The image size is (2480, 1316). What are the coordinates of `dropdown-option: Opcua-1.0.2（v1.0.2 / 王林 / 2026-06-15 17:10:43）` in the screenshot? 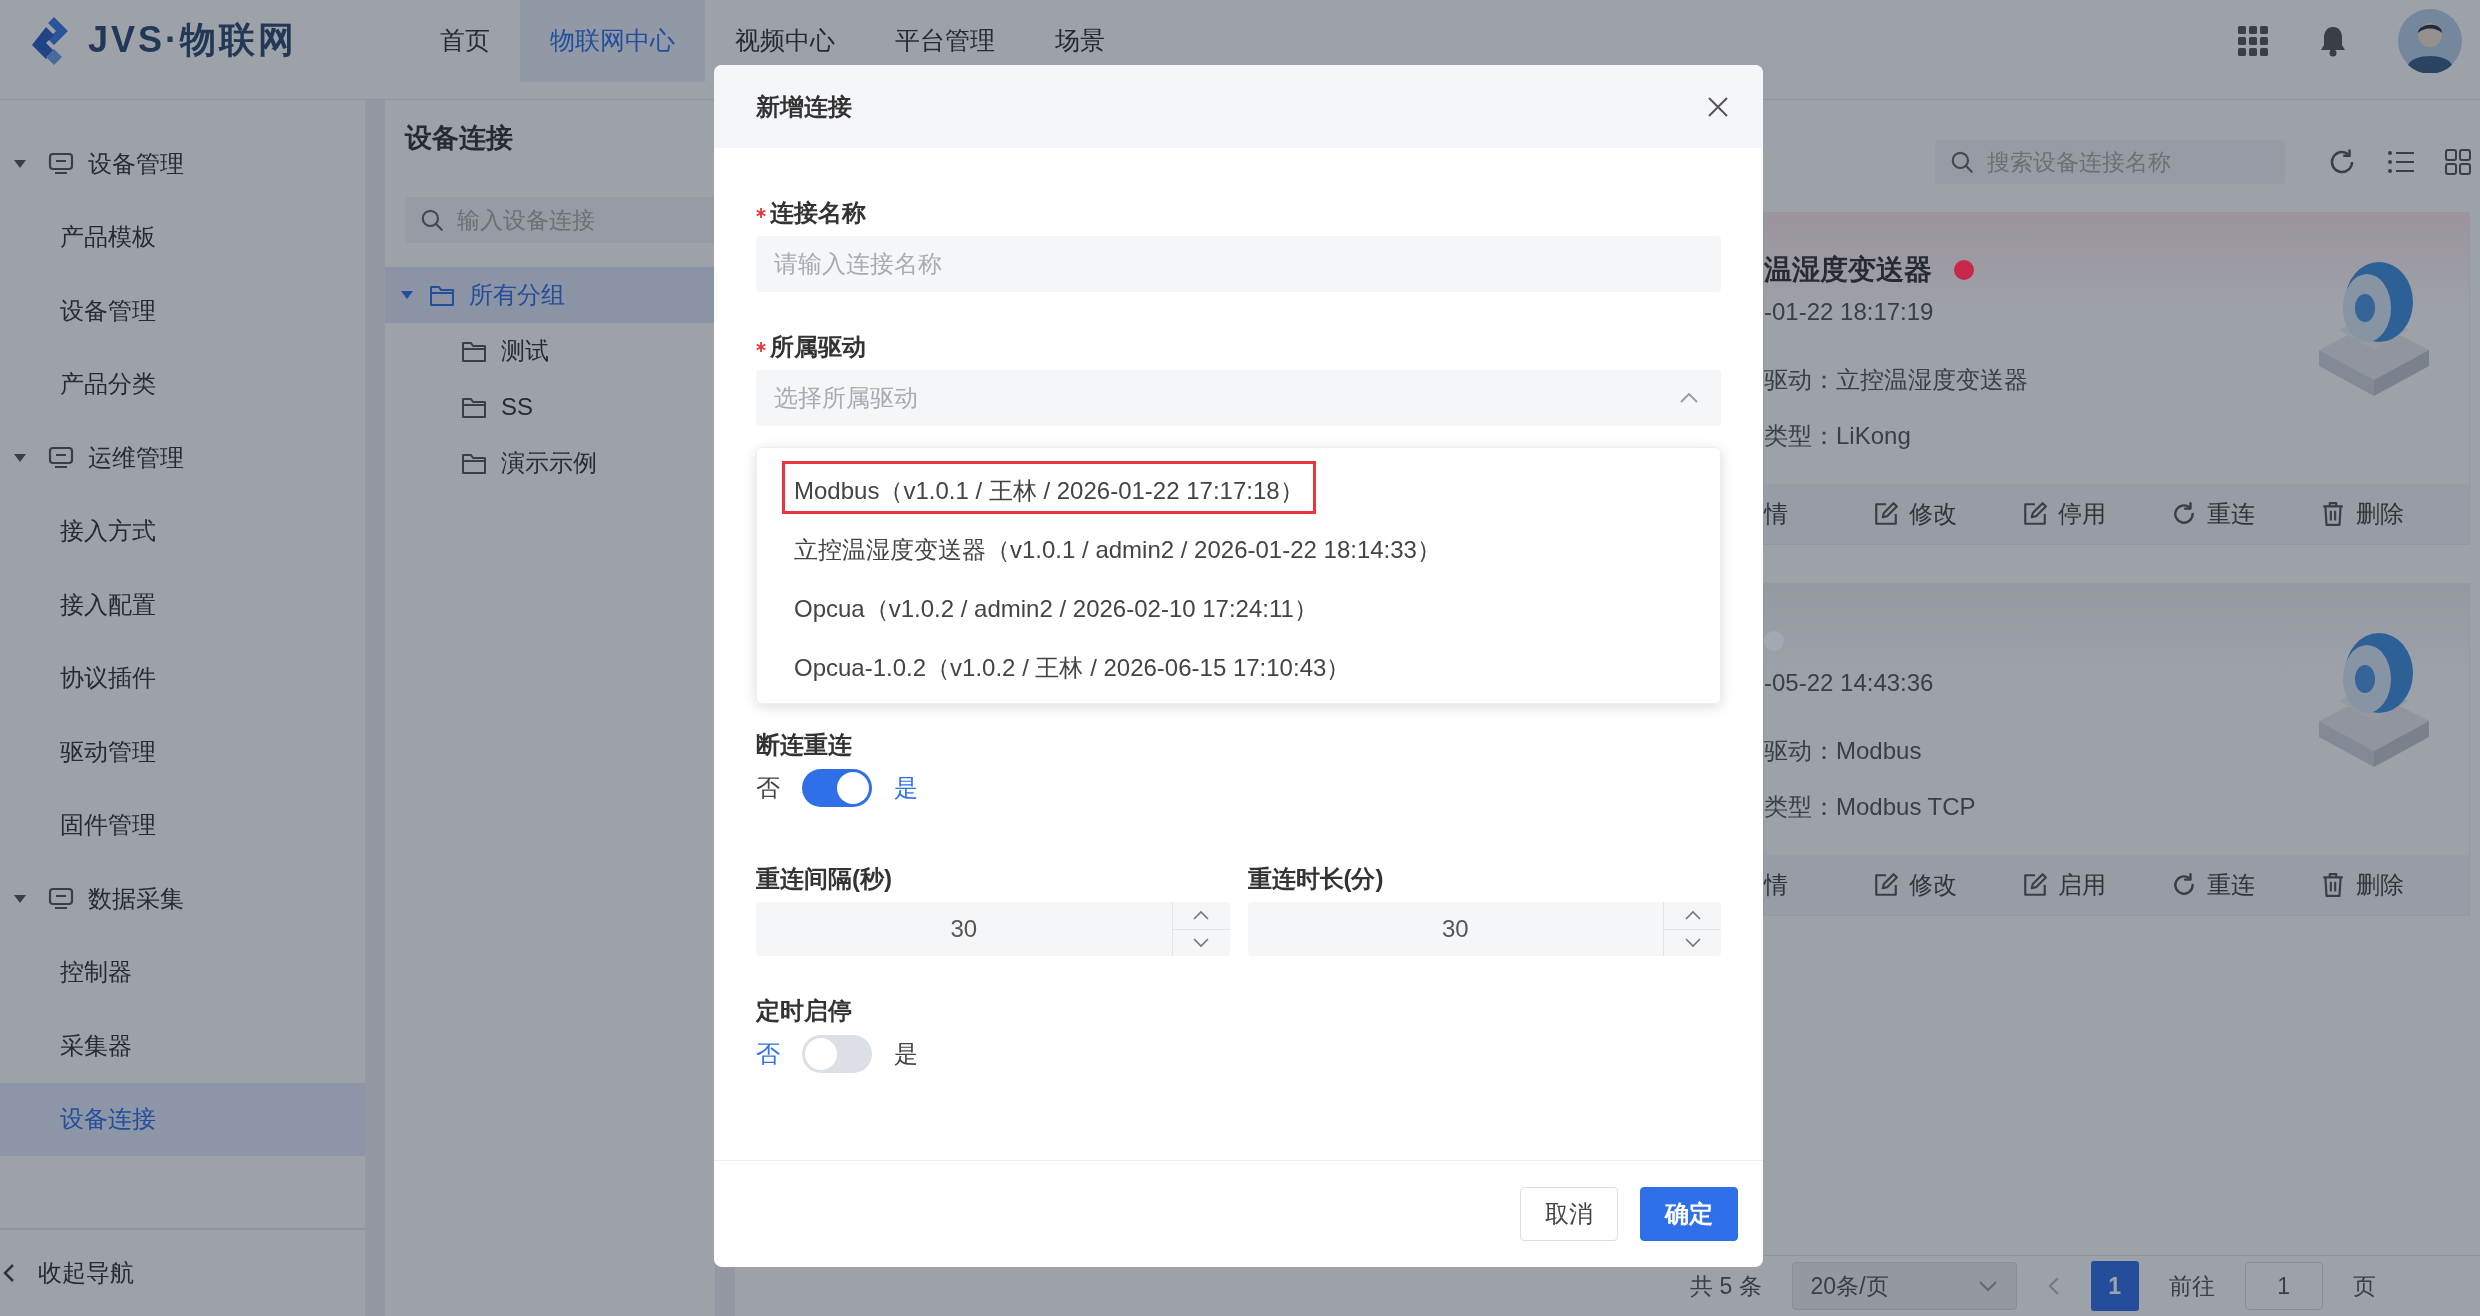 It's located at (1072, 664).